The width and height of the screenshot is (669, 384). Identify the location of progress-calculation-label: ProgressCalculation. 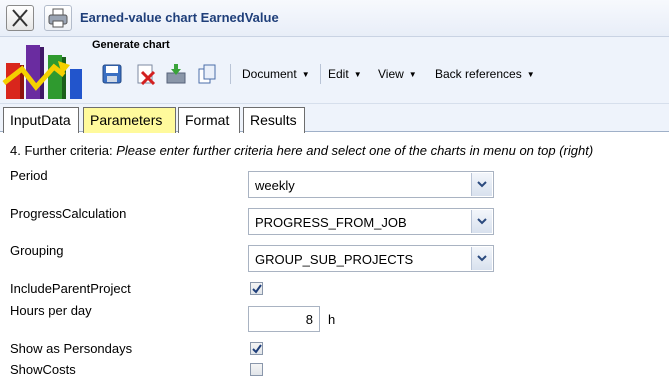
(68, 213).